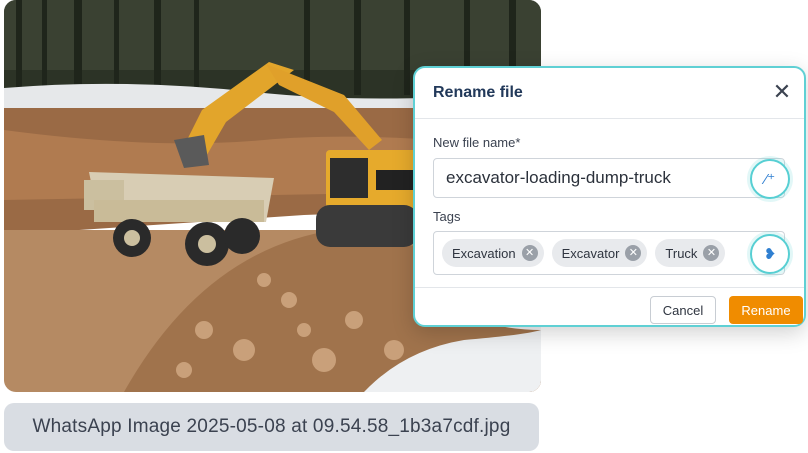 The height and width of the screenshot is (453, 808). What do you see at coordinates (683, 310) in the screenshot?
I see `cancel-button: Cancel` at bounding box center [683, 310].